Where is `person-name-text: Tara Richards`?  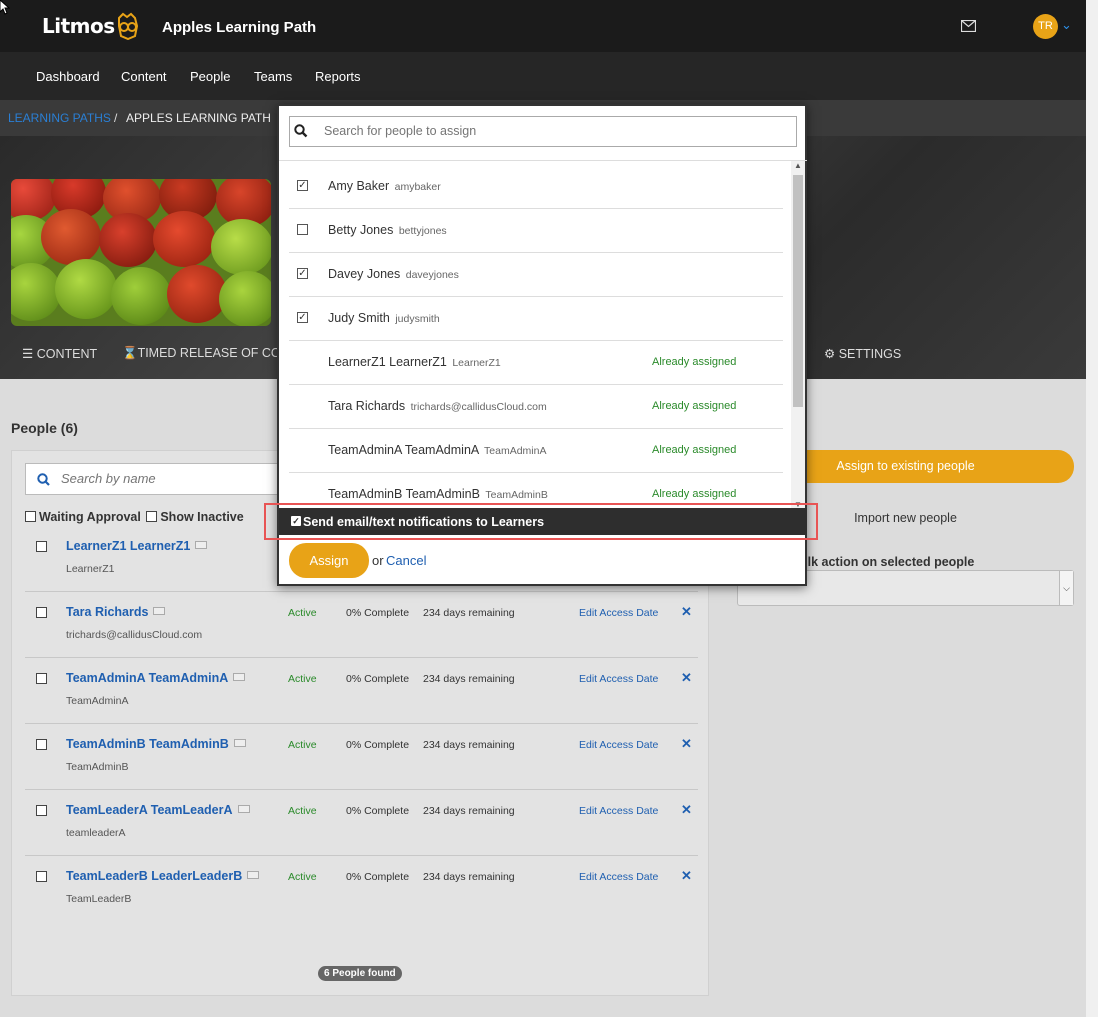 person-name-text: Tara Richards is located at coordinates (107, 612).